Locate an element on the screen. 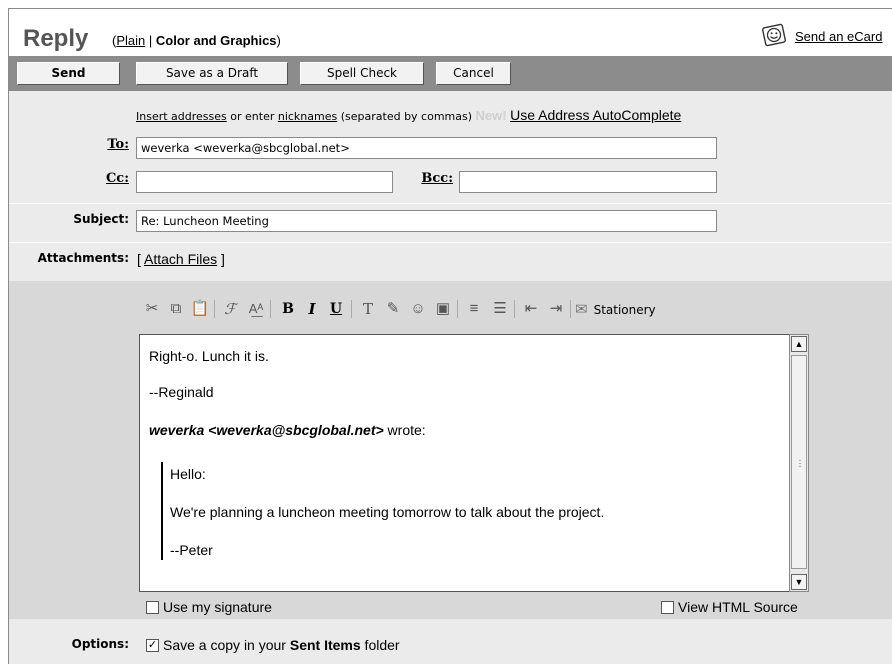 This screenshot has height=664, width=892. emoticon-icon: ☺ is located at coordinates (418, 309).